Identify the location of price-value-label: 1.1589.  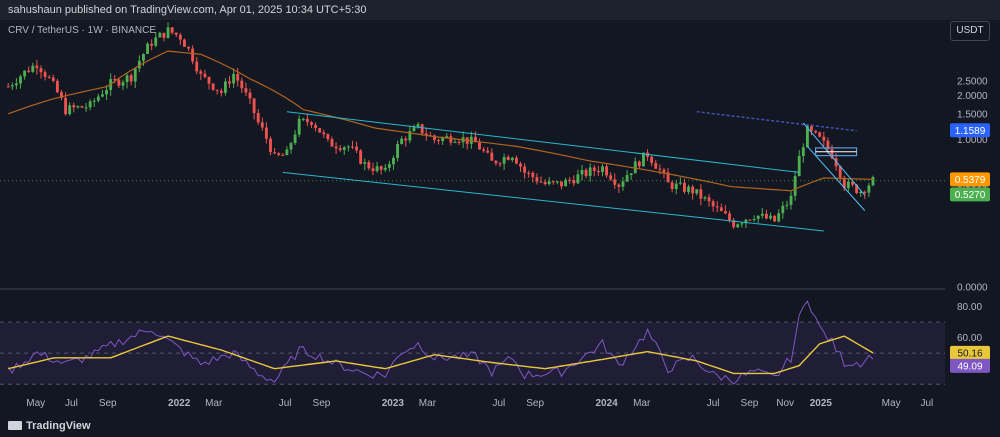
(970, 131).